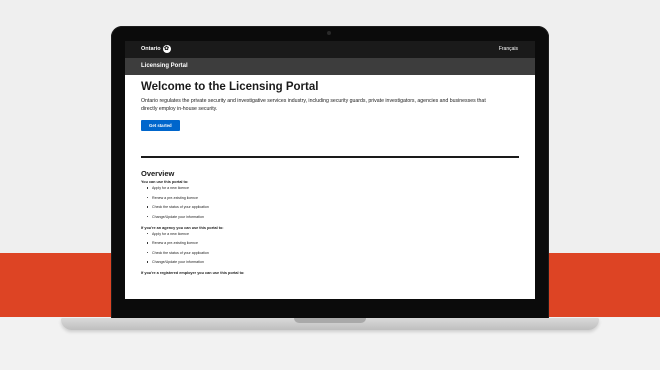  What do you see at coordinates (160, 125) in the screenshot?
I see `get-started-button: Get started` at bounding box center [160, 125].